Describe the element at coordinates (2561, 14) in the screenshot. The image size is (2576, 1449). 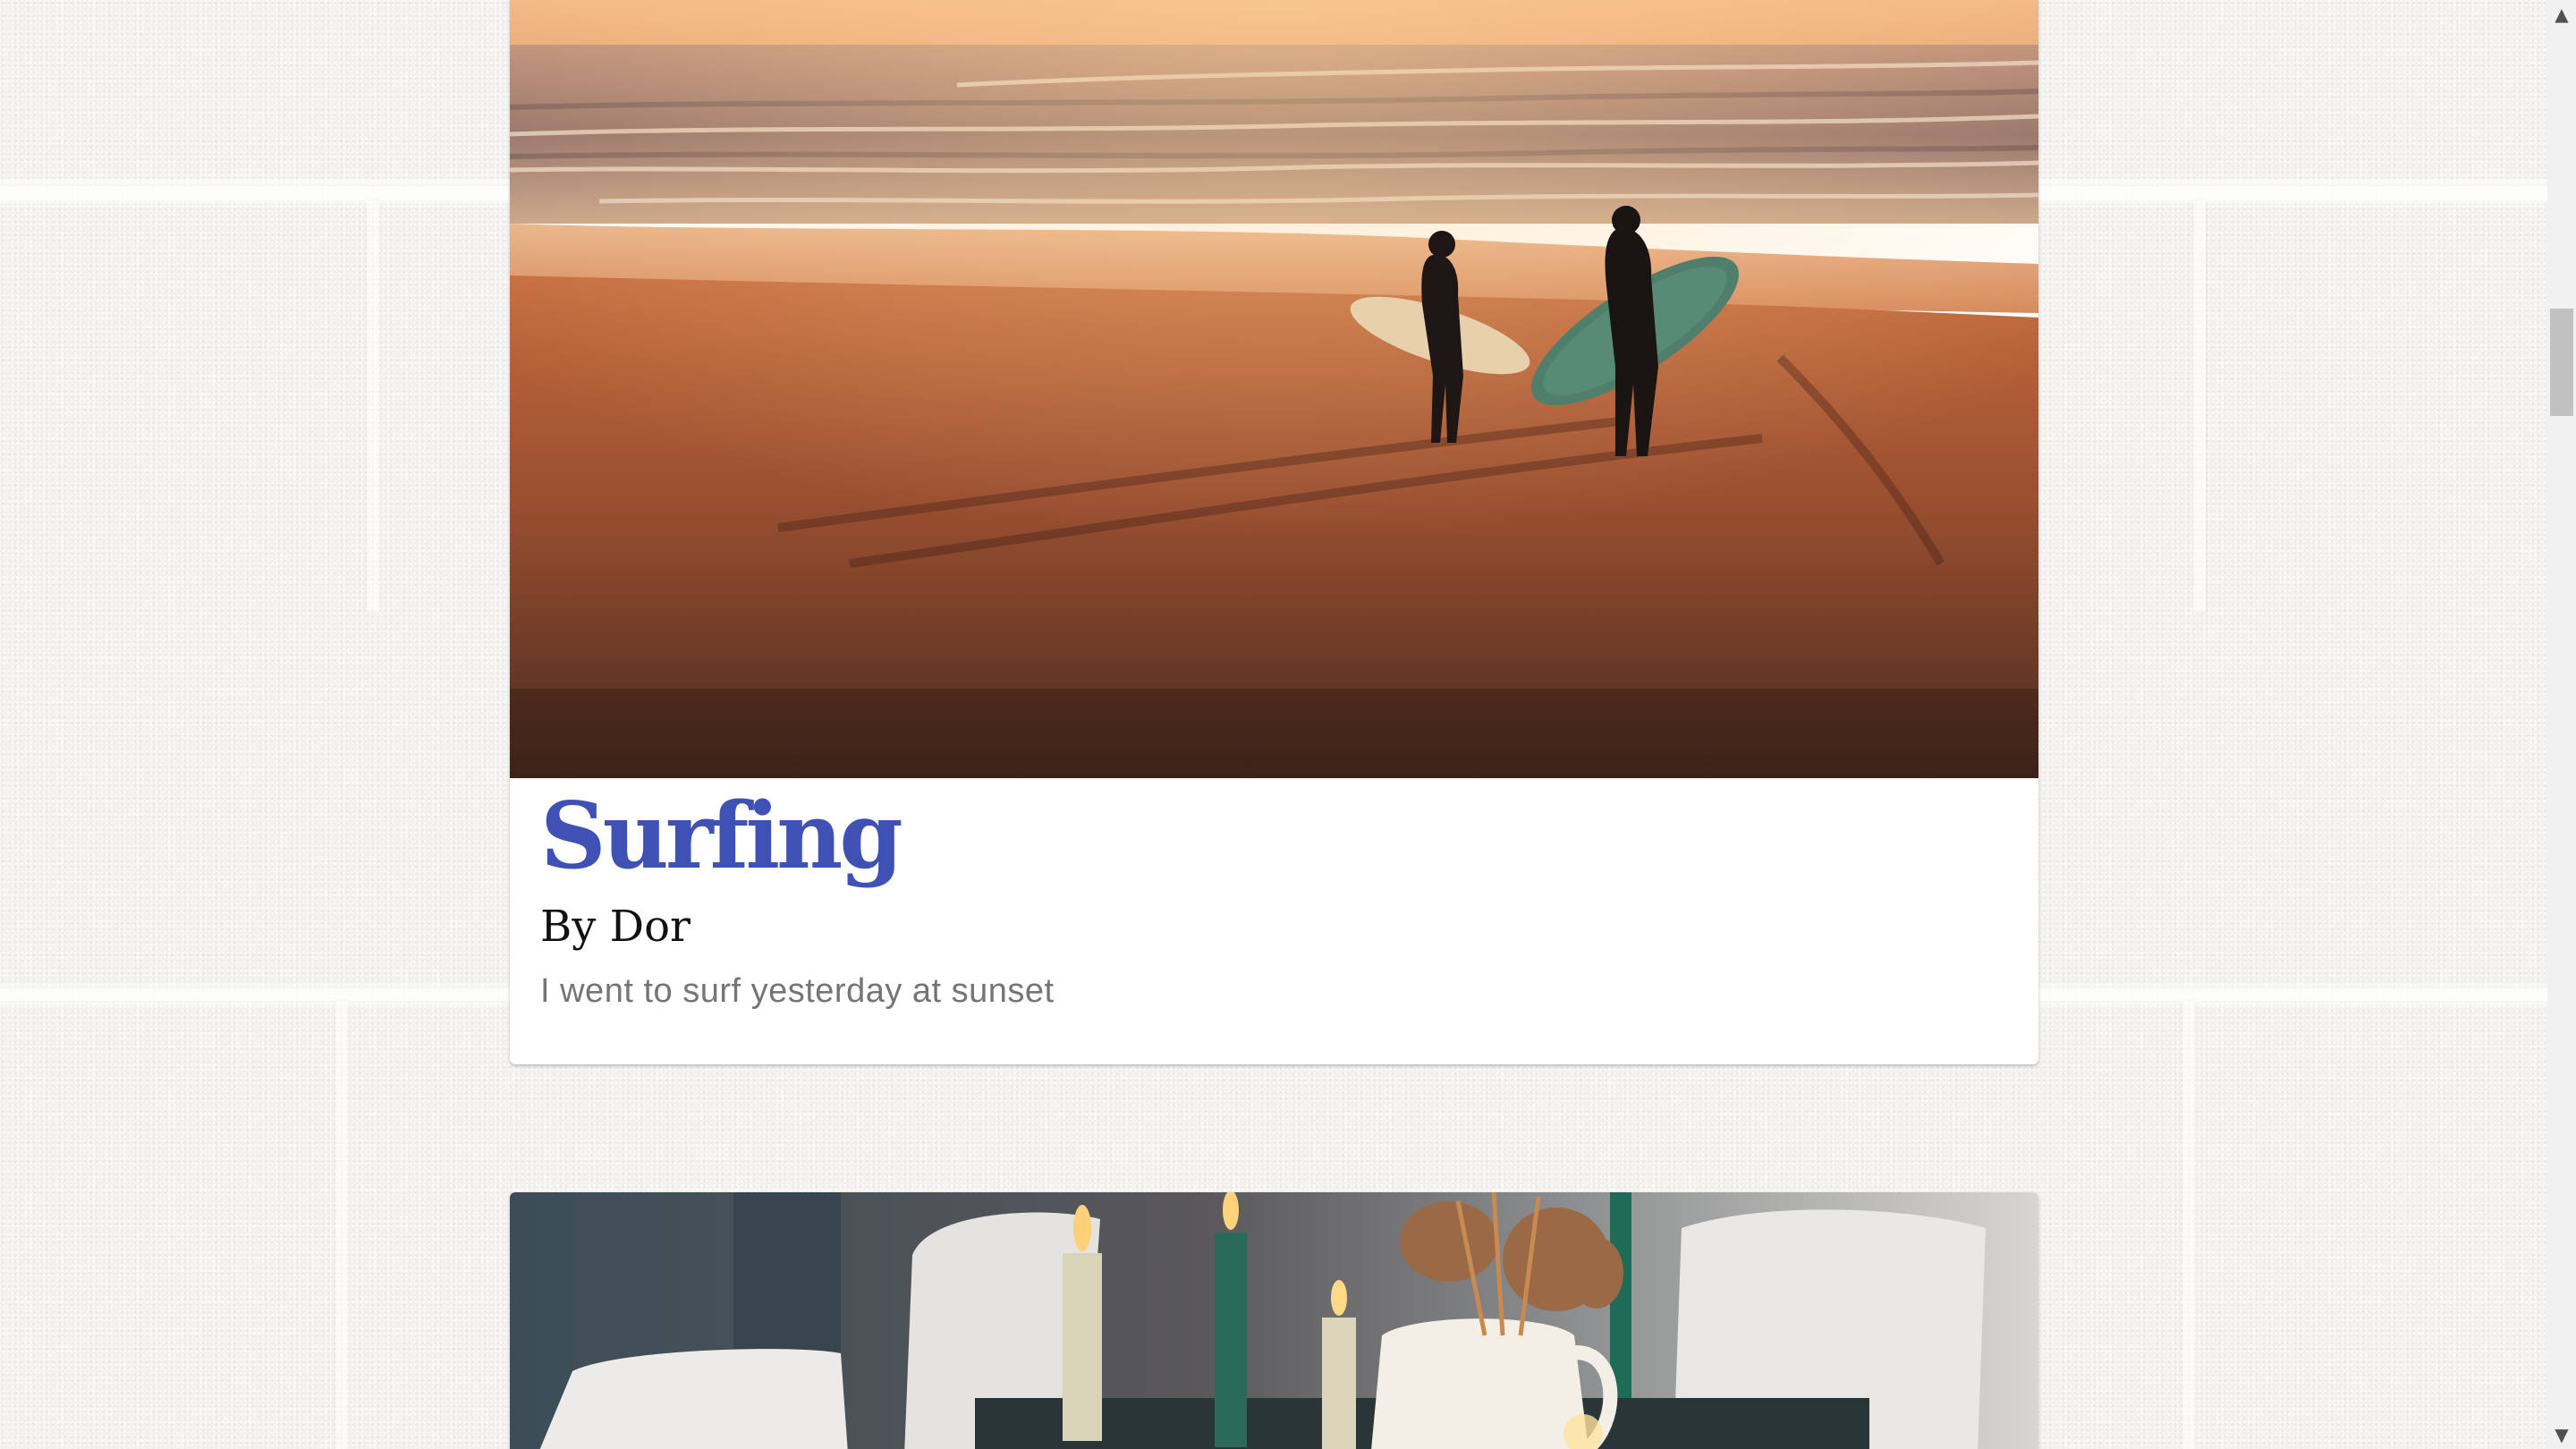
I see `scroll-up-icon: ▲` at that location.